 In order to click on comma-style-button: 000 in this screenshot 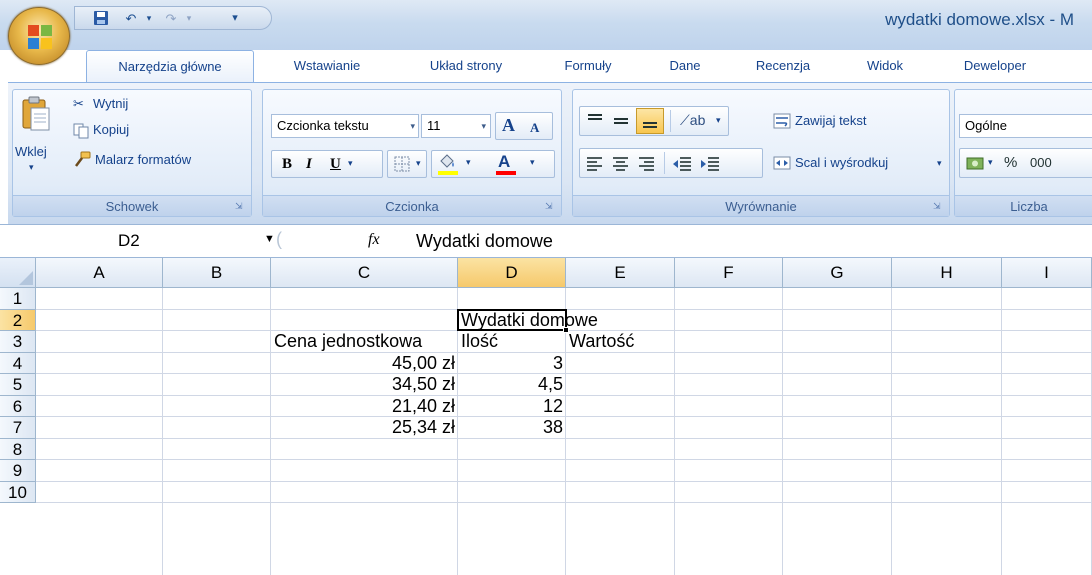, I will do `click(1041, 162)`.